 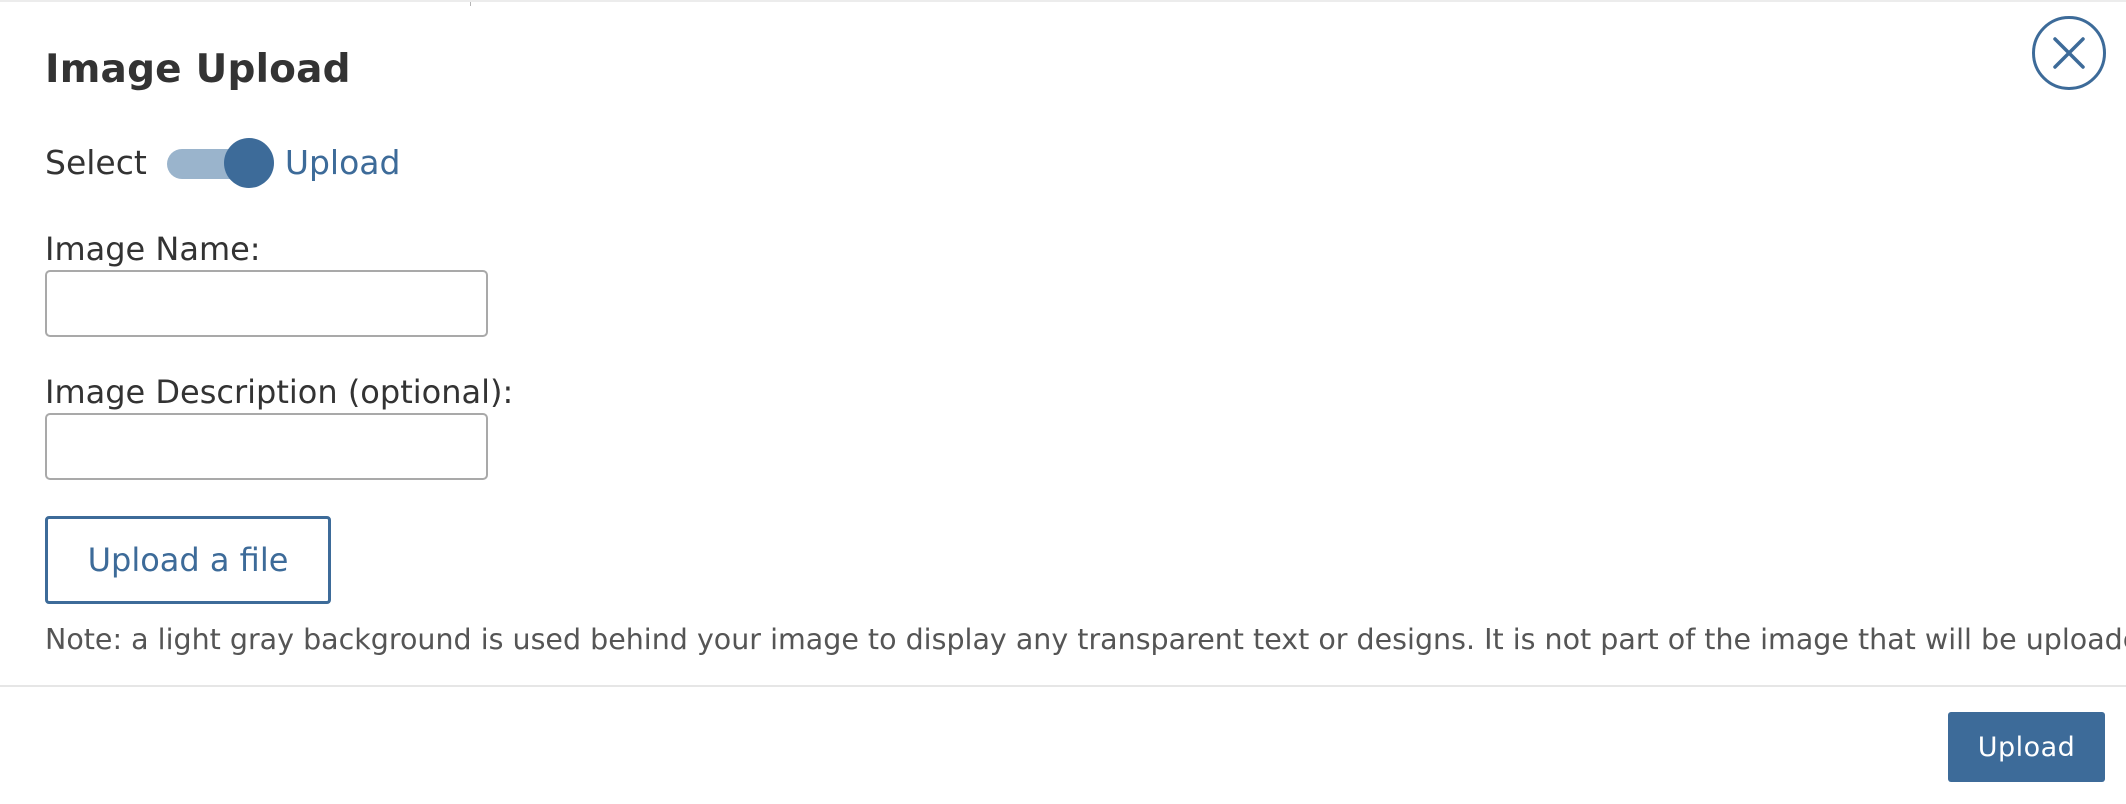 What do you see at coordinates (198, 69) in the screenshot?
I see `dialog-title: Image Upload` at bounding box center [198, 69].